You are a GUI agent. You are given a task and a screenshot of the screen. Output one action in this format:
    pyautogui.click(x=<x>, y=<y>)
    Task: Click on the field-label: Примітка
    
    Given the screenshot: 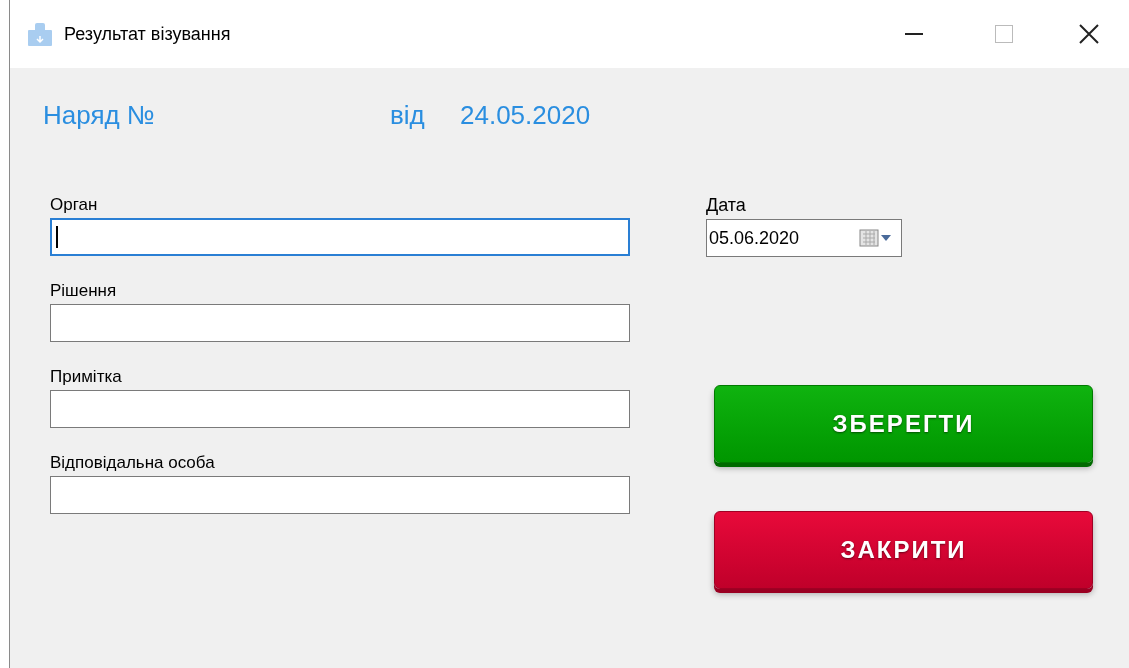 What is the action you would take?
    pyautogui.click(x=86, y=377)
    